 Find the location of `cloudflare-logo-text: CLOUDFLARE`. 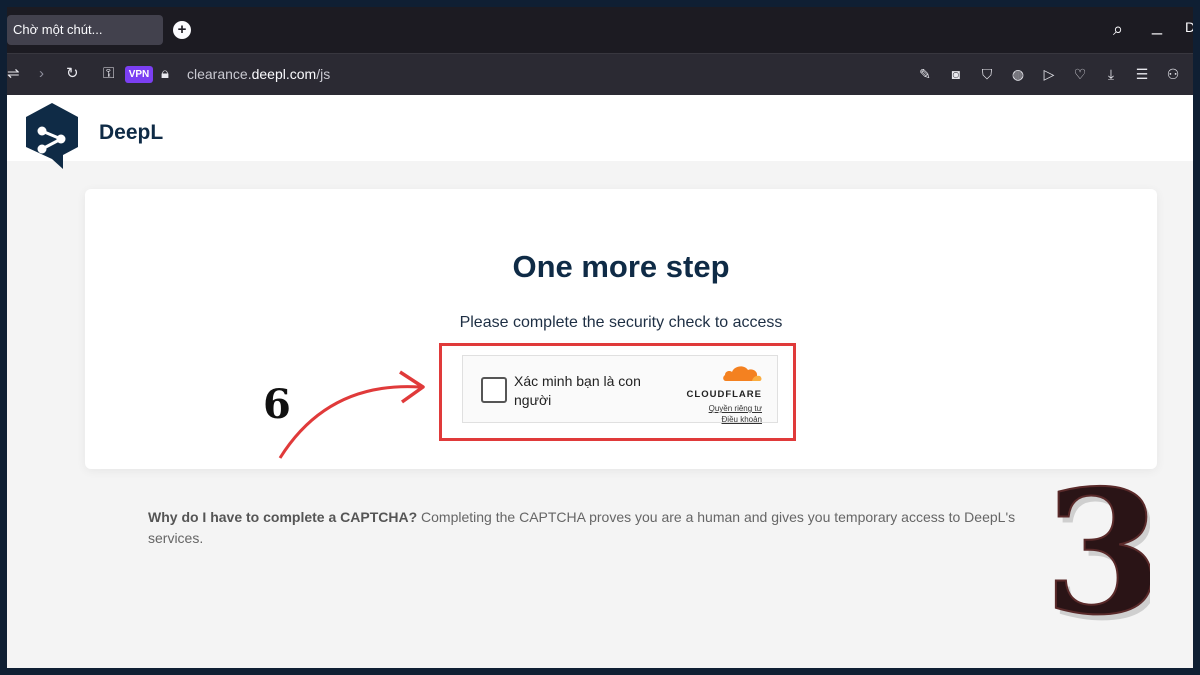

cloudflare-logo-text: CLOUDFLARE is located at coordinates (724, 394).